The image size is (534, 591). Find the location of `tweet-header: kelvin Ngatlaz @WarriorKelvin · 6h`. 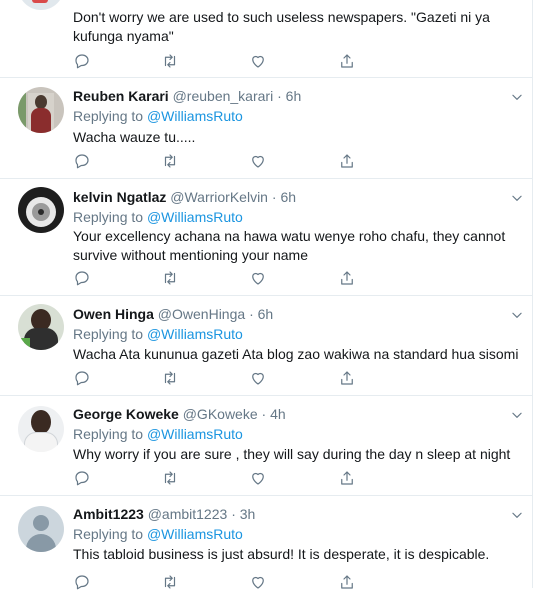

tweet-header: kelvin Ngatlaz @WarriorKelvin · 6h is located at coordinates (184, 197).